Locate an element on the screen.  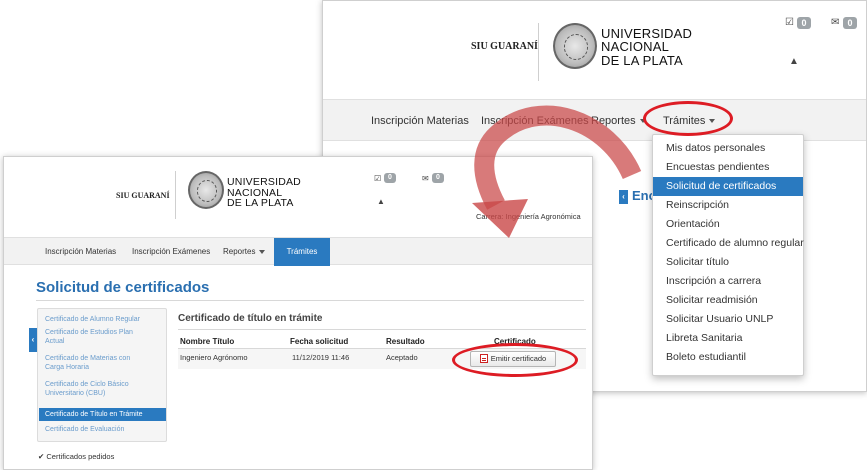
menu-item-solicitar-usuario: Solicitar Usuario UNLP is located at coordinates (728, 319).